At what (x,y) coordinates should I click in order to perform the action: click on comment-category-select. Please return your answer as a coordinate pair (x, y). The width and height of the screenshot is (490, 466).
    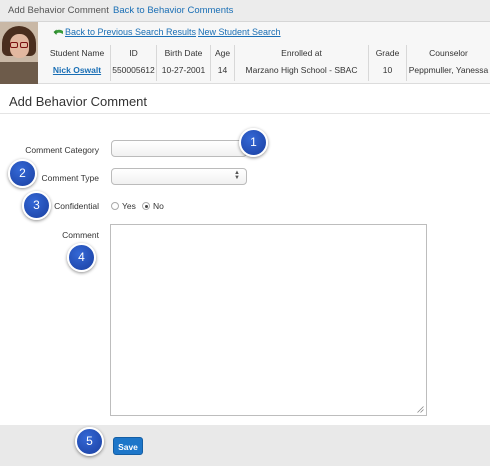
    Looking at the image, I should click on (179, 148).